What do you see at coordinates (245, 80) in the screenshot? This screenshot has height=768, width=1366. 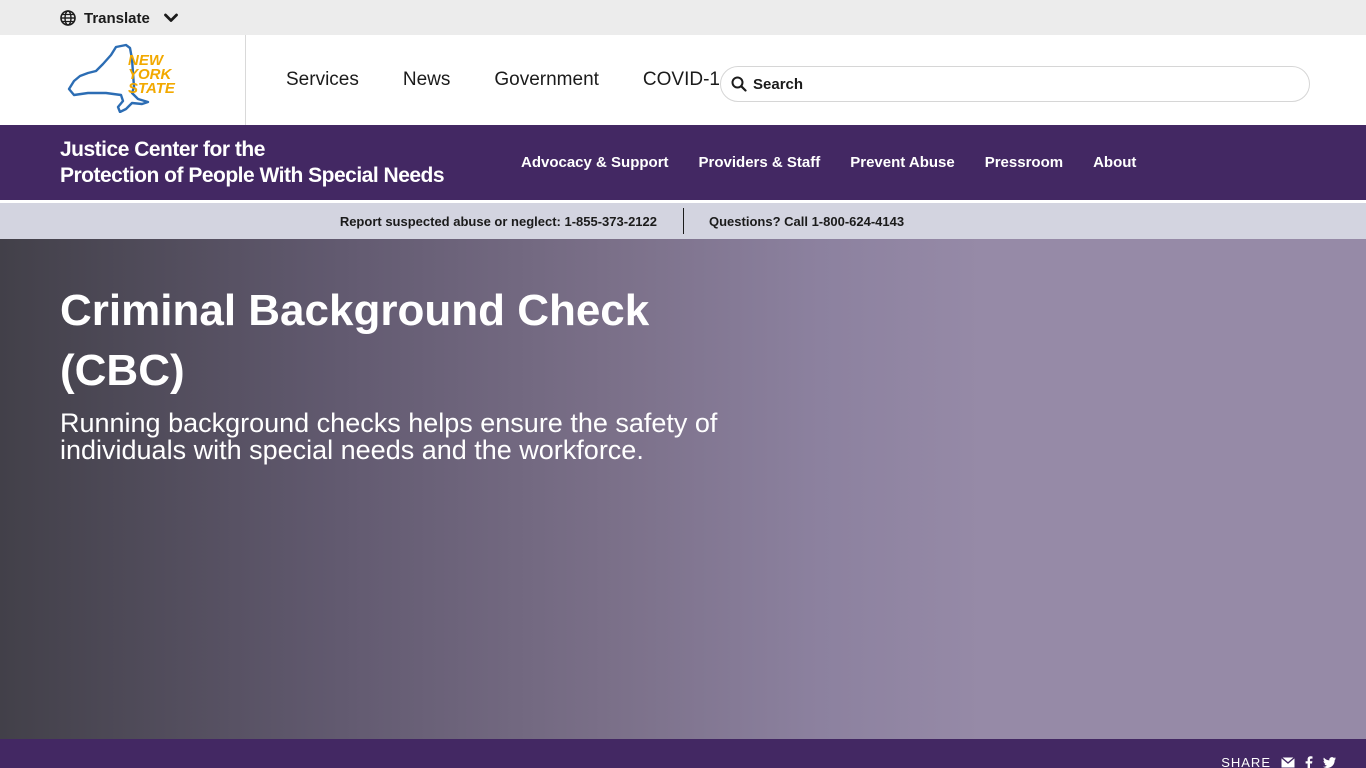 I see `header-divider` at bounding box center [245, 80].